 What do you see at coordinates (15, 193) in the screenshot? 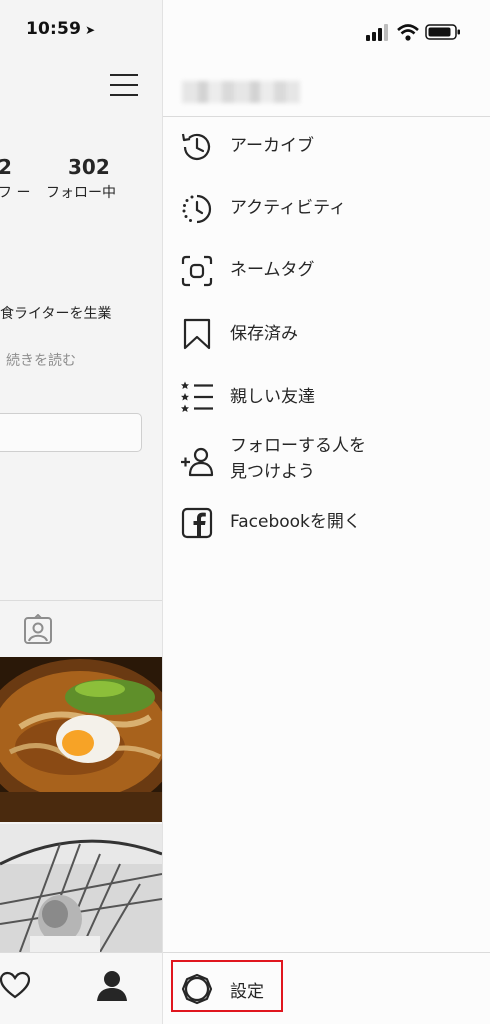
I see `followers-label: フ ー` at bounding box center [15, 193].